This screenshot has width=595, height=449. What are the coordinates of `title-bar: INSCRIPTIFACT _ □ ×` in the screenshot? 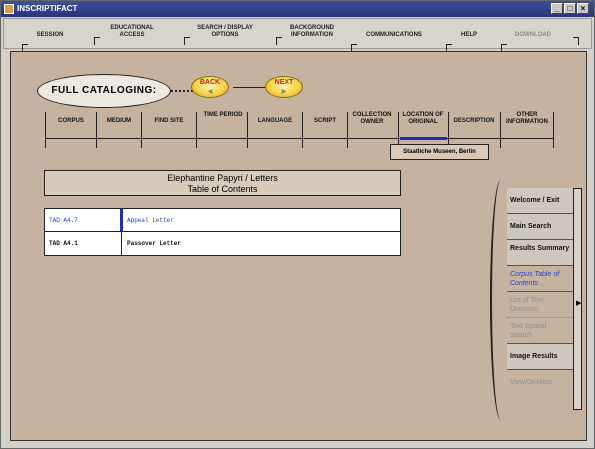 It's located at (297, 9).